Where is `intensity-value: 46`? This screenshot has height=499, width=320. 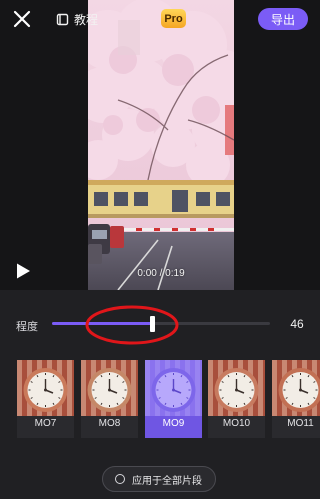 intensity-value: 46 is located at coordinates (297, 324).